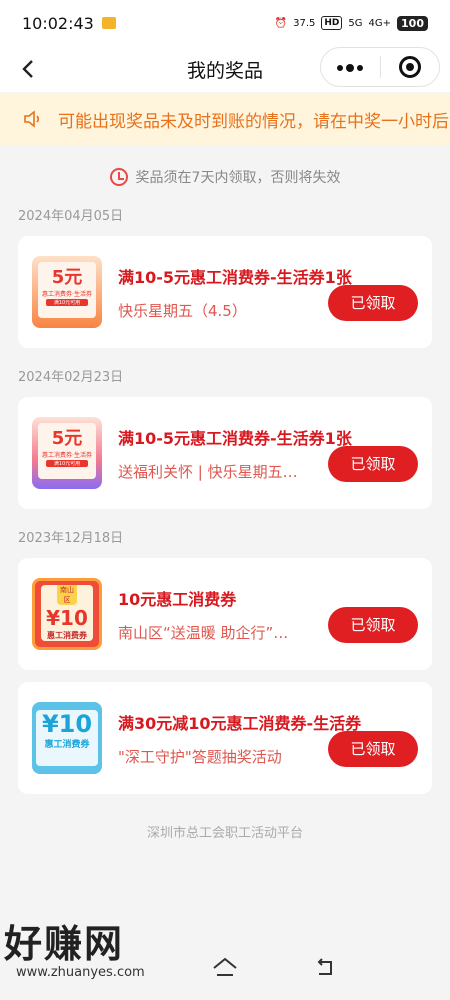 This screenshot has width=450, height=1000. What do you see at coordinates (325, 967) in the screenshot?
I see `back-nav-icon` at bounding box center [325, 967].